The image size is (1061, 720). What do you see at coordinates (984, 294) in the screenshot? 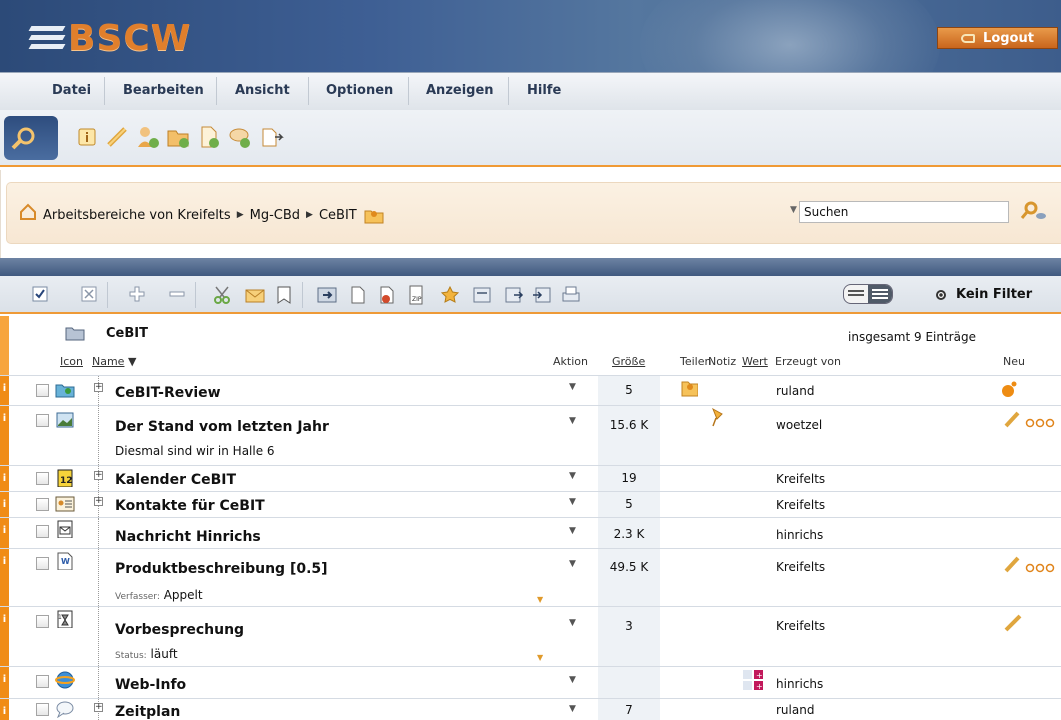
I see `filter-option: Kein Filter` at bounding box center [984, 294].